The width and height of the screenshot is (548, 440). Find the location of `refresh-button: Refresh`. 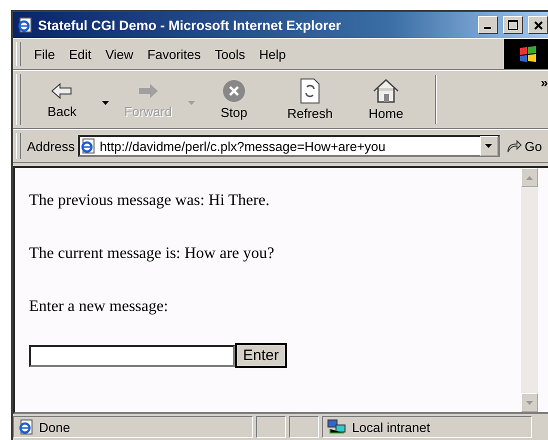

refresh-button: Refresh is located at coordinates (310, 99).